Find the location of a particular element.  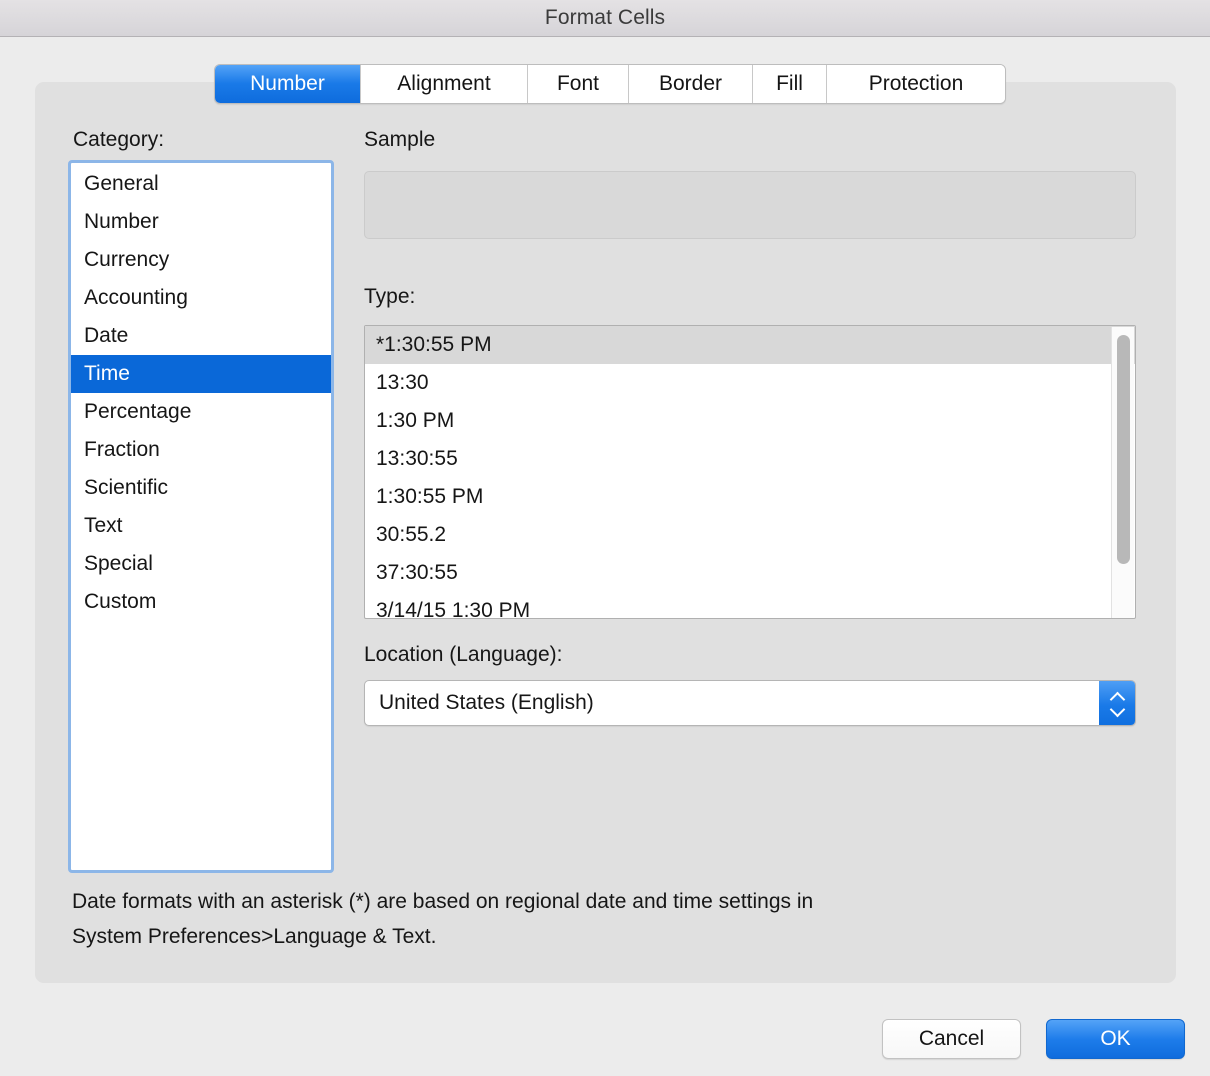

tab-border: Border is located at coordinates (691, 84).